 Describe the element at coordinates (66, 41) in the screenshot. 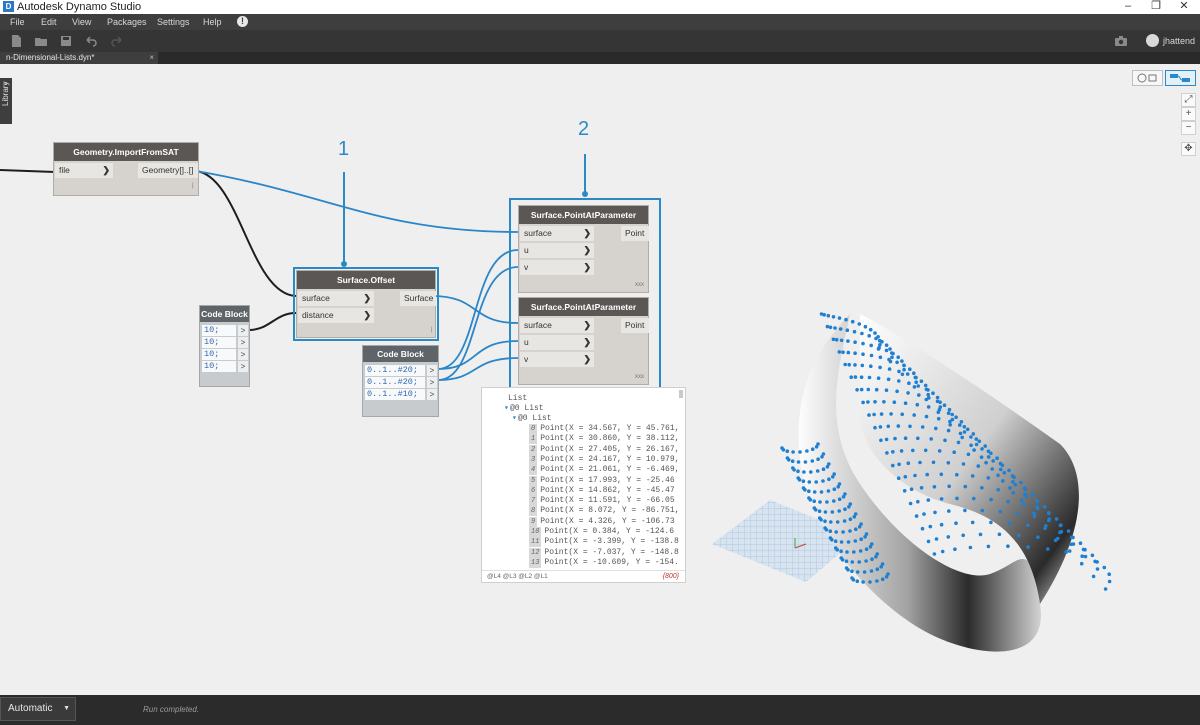

I see `save-icon` at that location.